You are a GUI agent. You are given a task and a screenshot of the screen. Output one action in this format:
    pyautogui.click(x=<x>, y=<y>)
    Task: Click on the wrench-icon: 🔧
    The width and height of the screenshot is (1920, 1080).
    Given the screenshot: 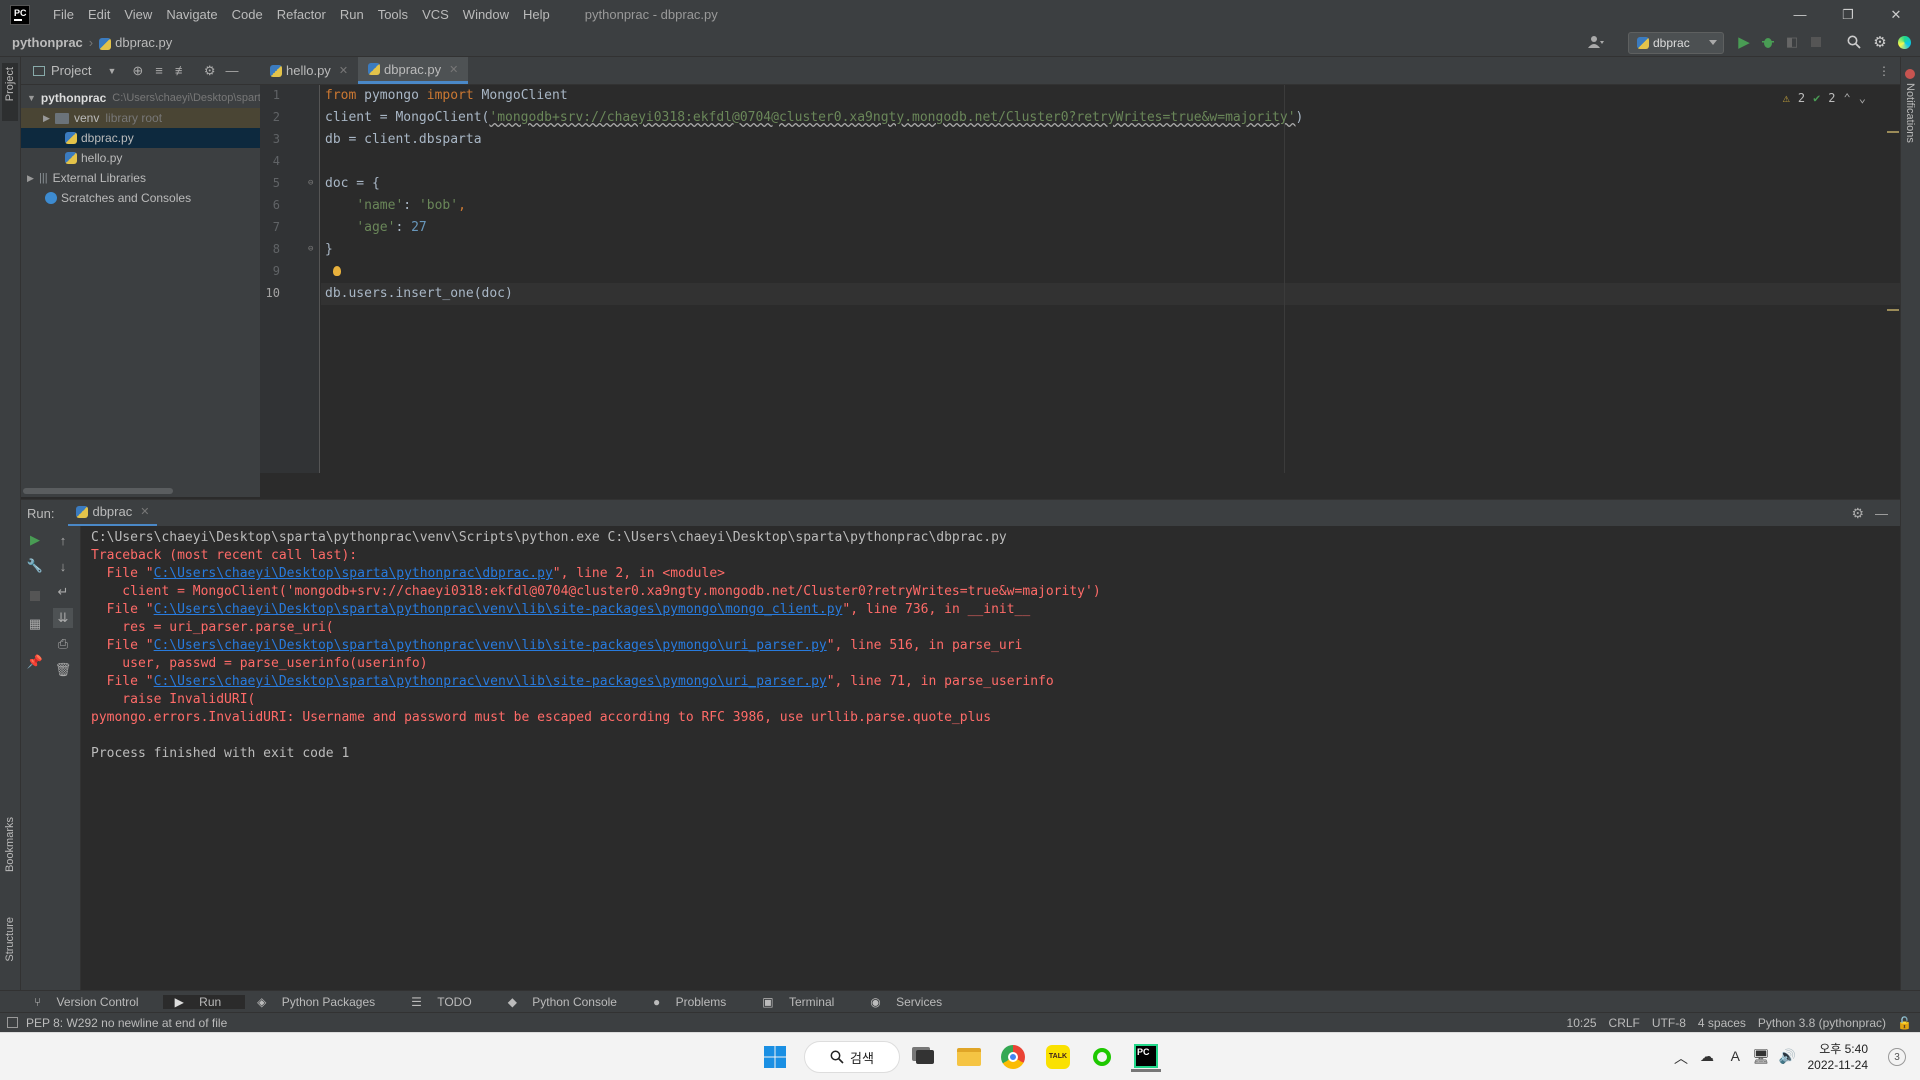 What is the action you would take?
    pyautogui.click(x=35, y=566)
    